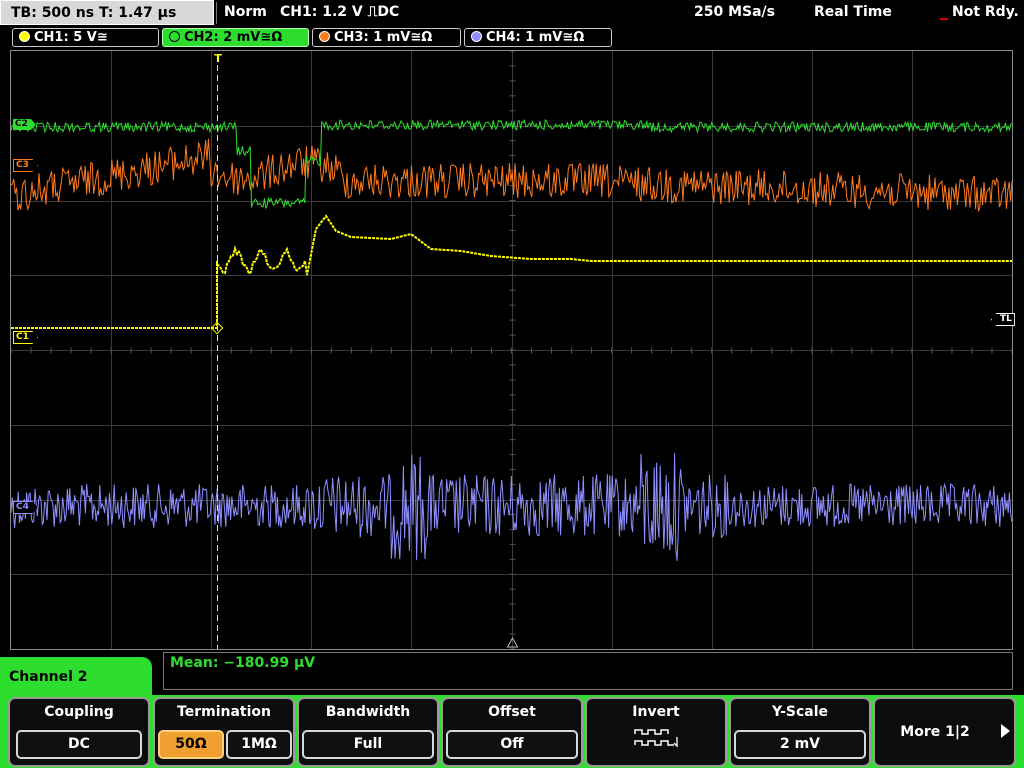 The image size is (1024, 768). I want to click on ch1-label: CH1: 5 V≅, so click(71, 37).